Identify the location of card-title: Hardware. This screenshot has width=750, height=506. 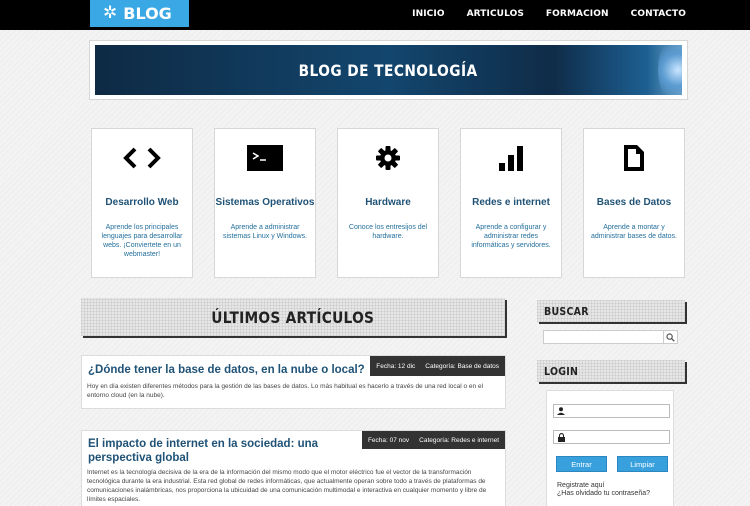
(388, 202).